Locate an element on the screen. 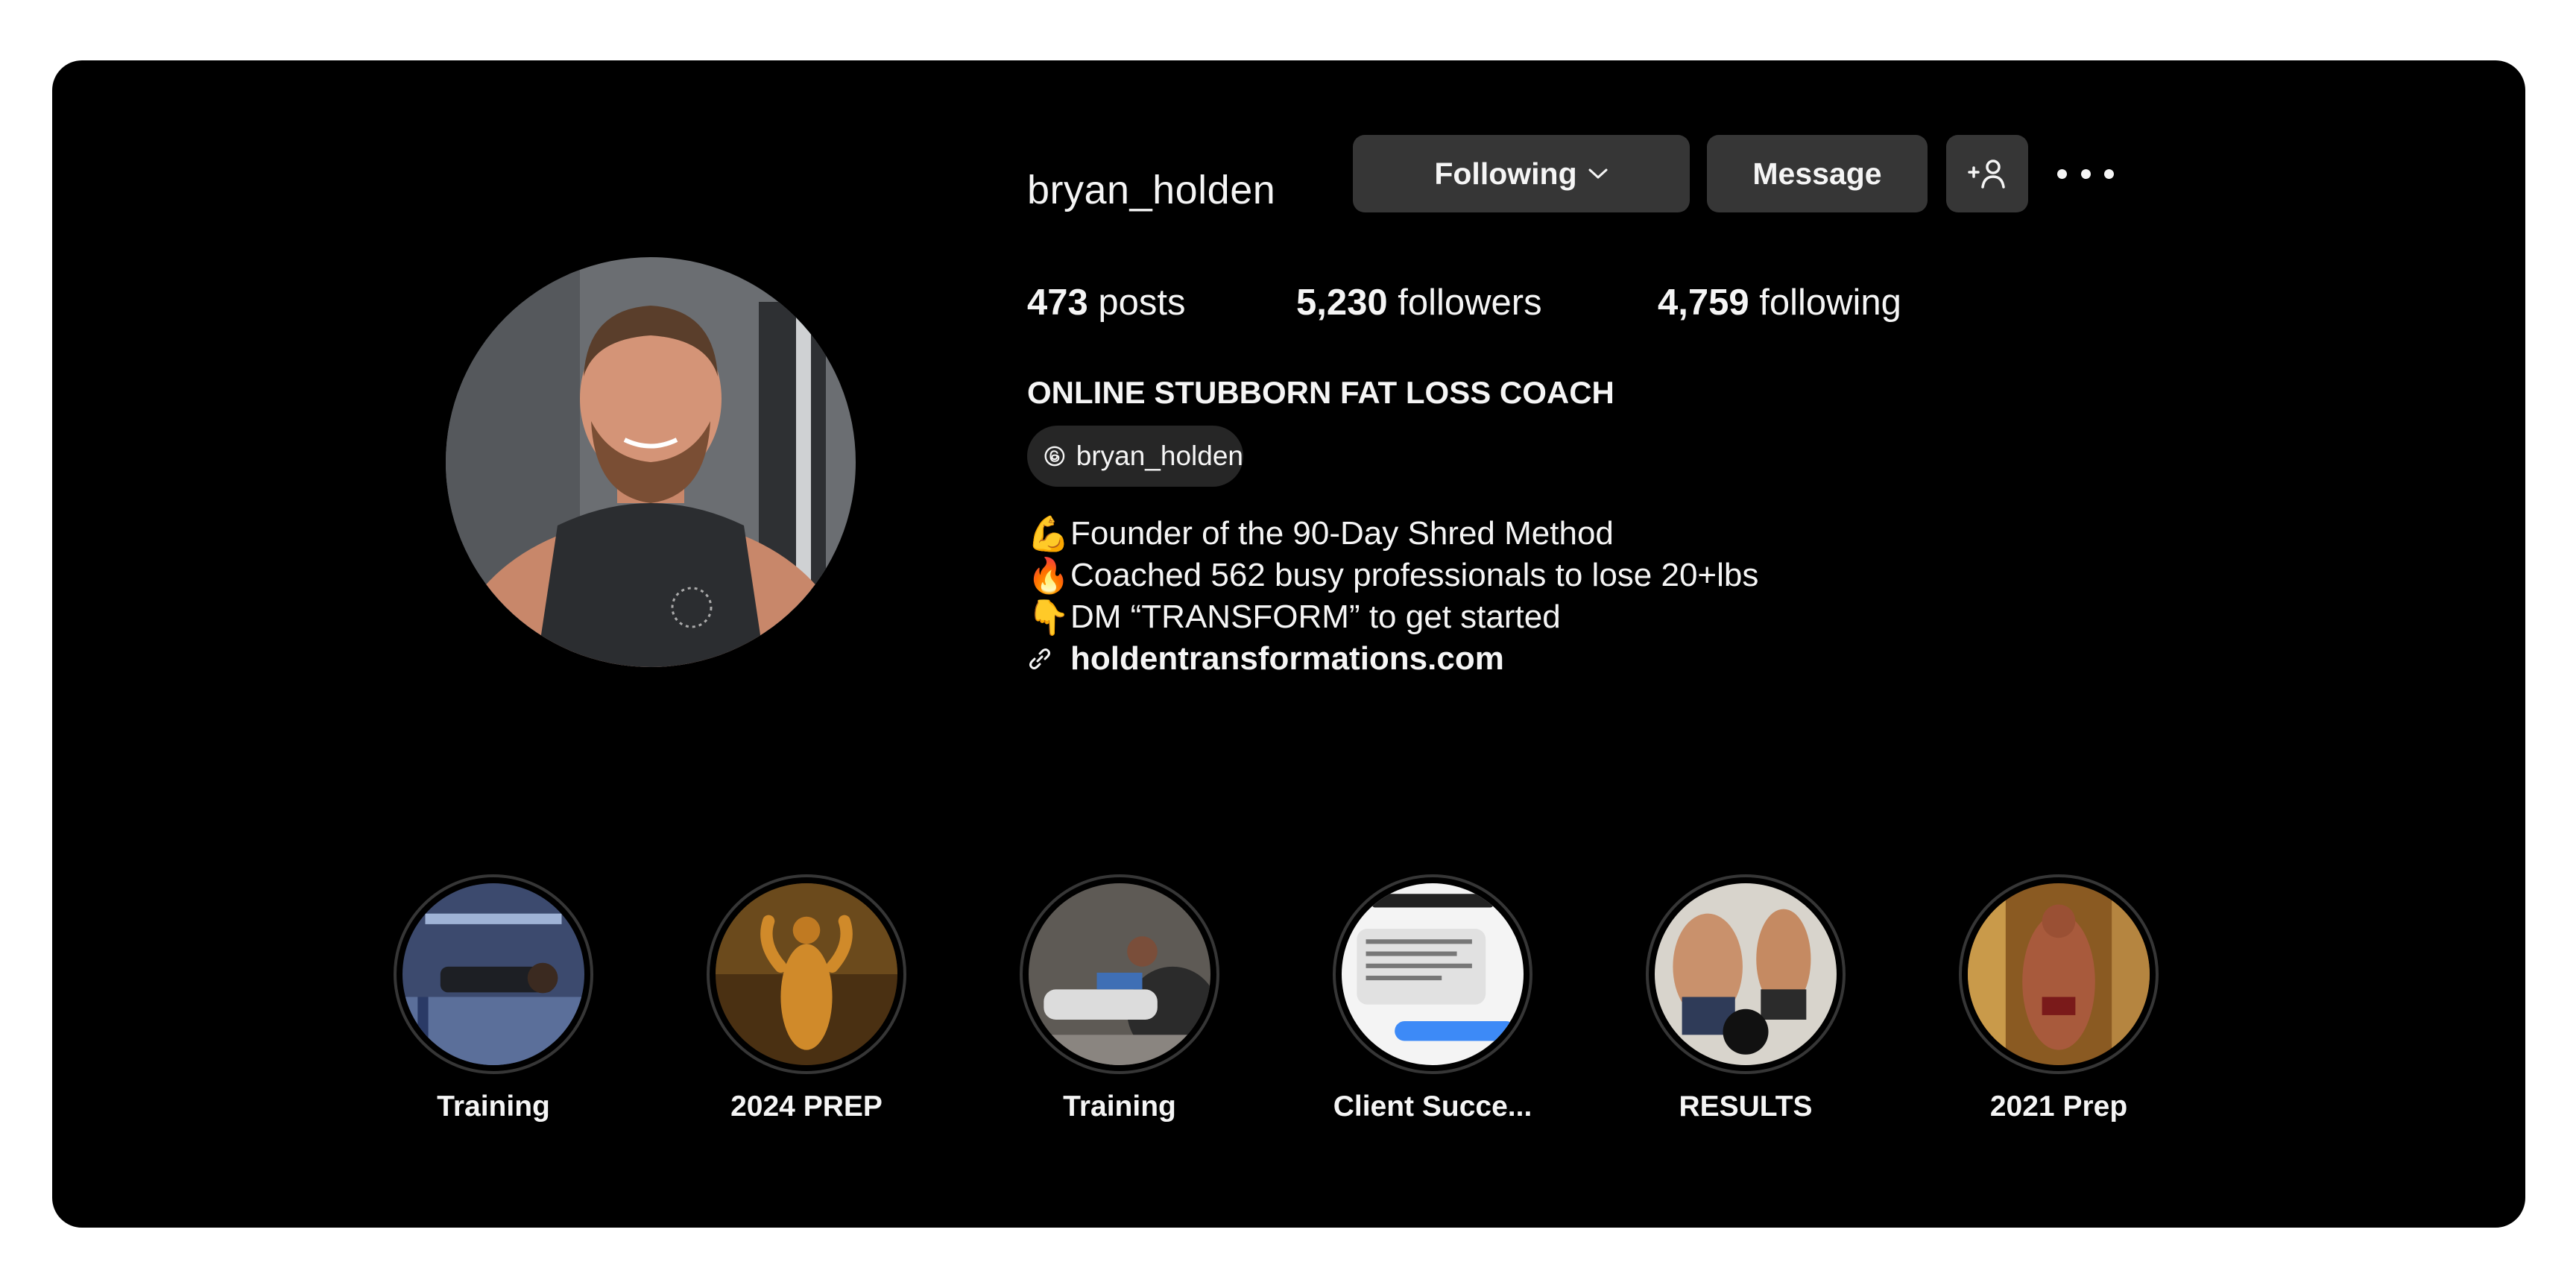  highlight-label: RESULTS is located at coordinates (1746, 1106).